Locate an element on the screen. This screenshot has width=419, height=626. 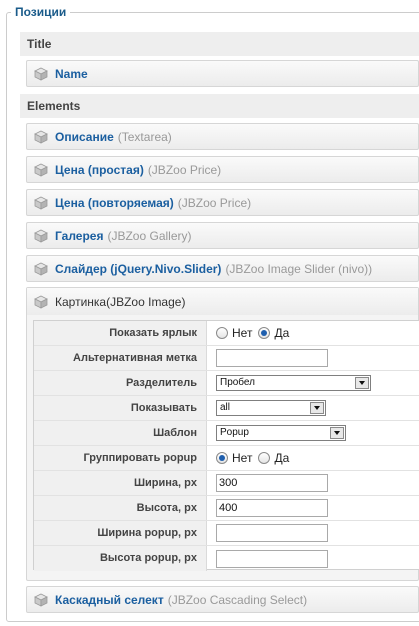
display-select: all is located at coordinates (271, 408).